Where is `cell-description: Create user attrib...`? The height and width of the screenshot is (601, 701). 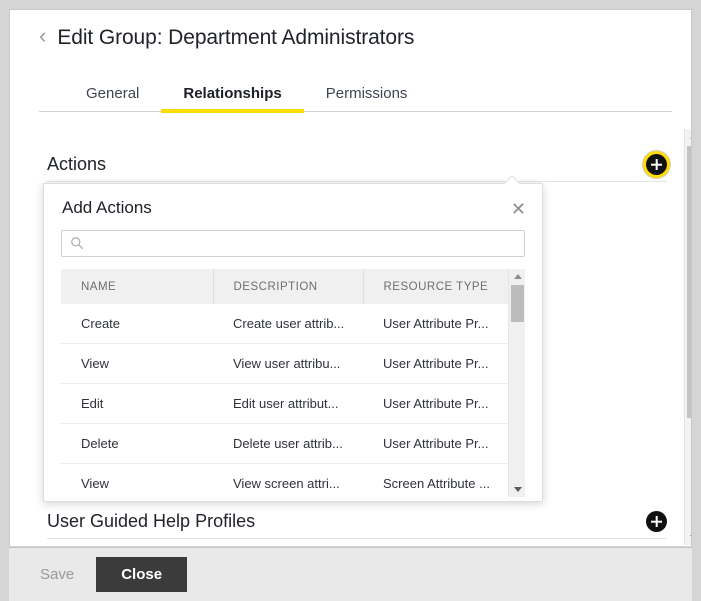 cell-description: Create user attrib... is located at coordinates (288, 324).